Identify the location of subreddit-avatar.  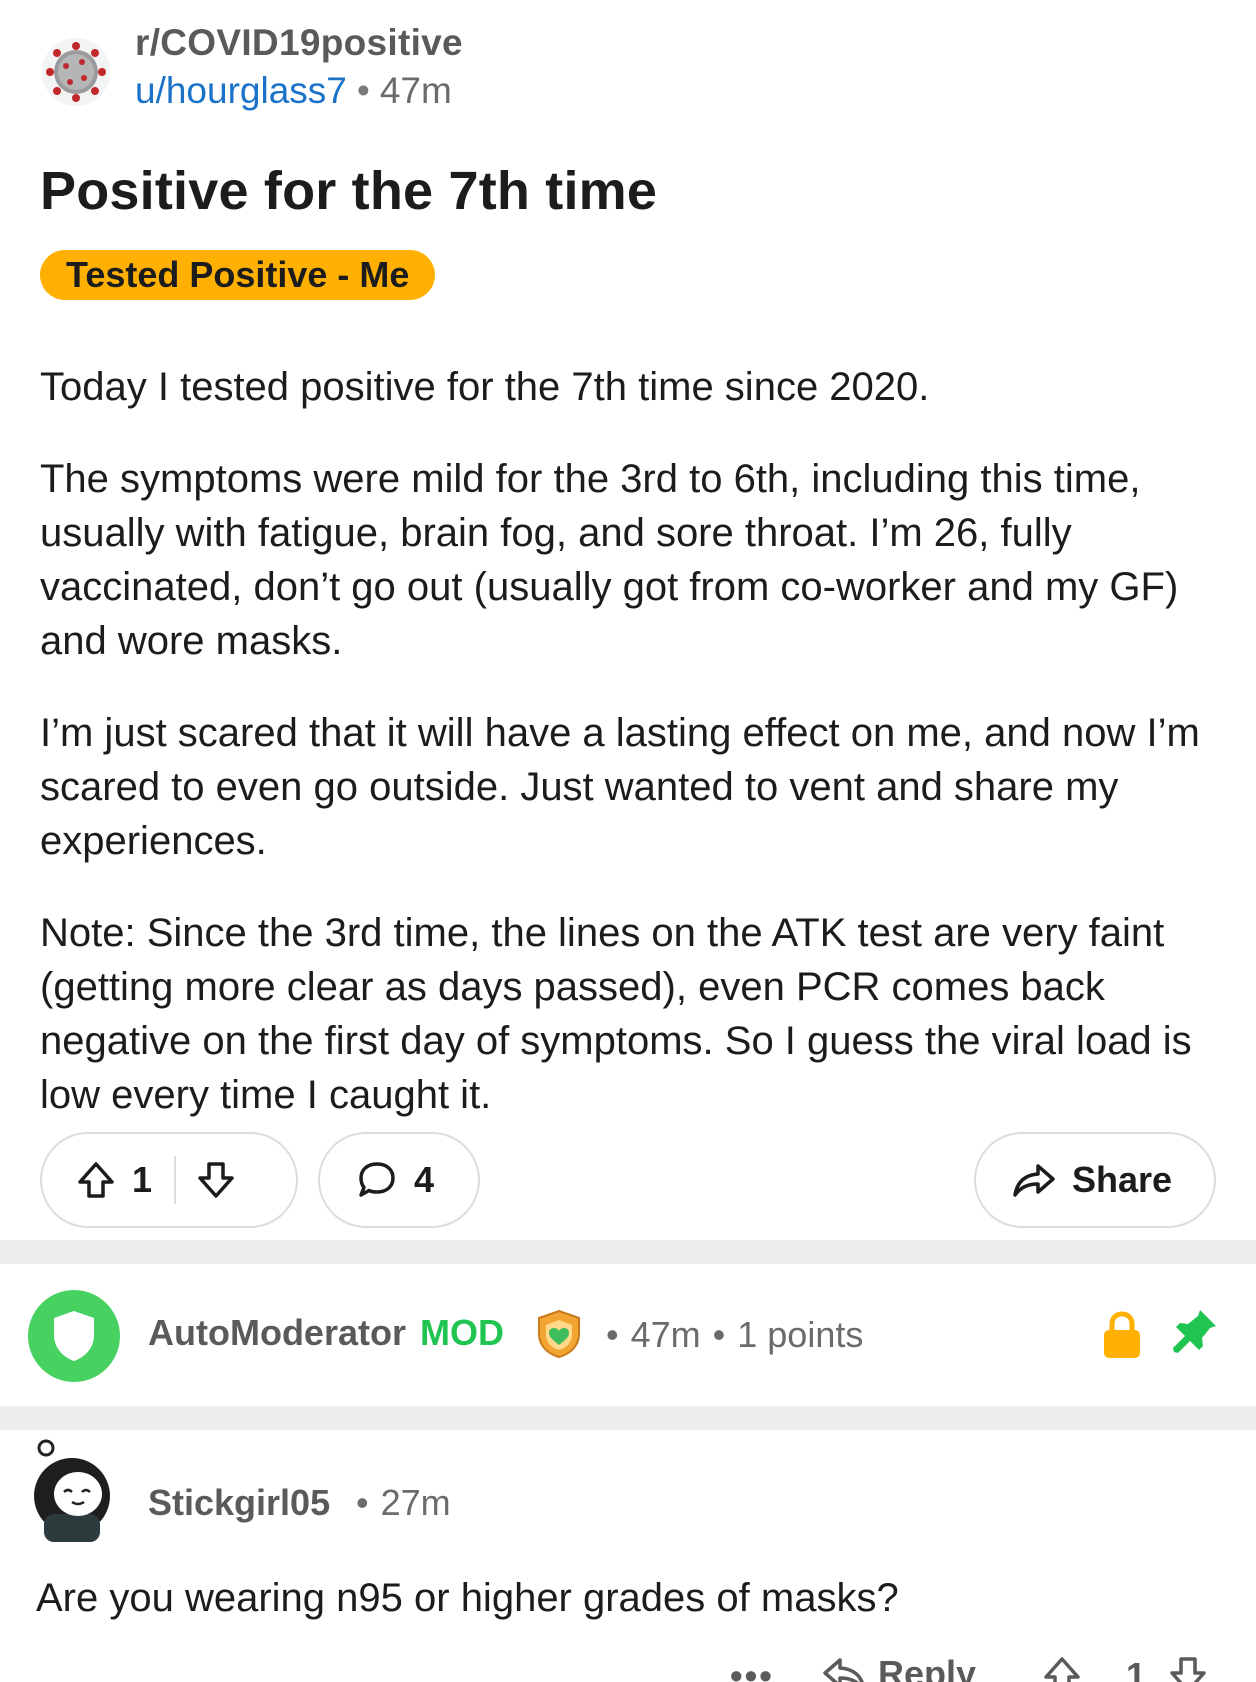
(76, 72).